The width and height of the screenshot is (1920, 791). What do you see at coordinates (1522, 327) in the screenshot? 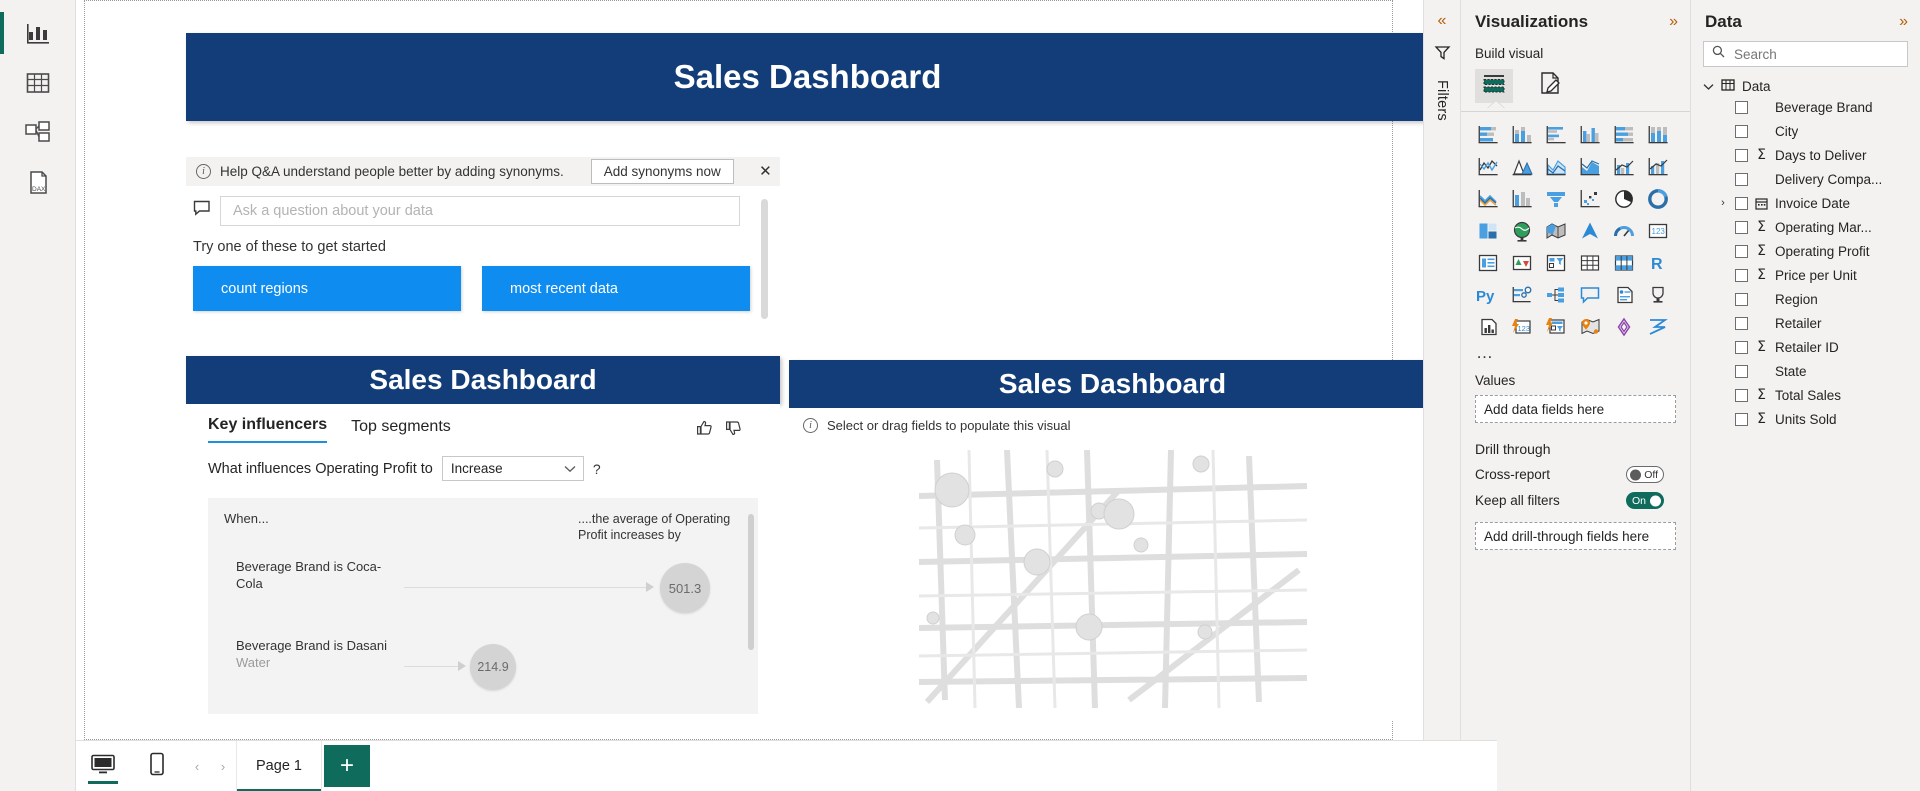
I see `viz-power-apps-icon: 123` at bounding box center [1522, 327].